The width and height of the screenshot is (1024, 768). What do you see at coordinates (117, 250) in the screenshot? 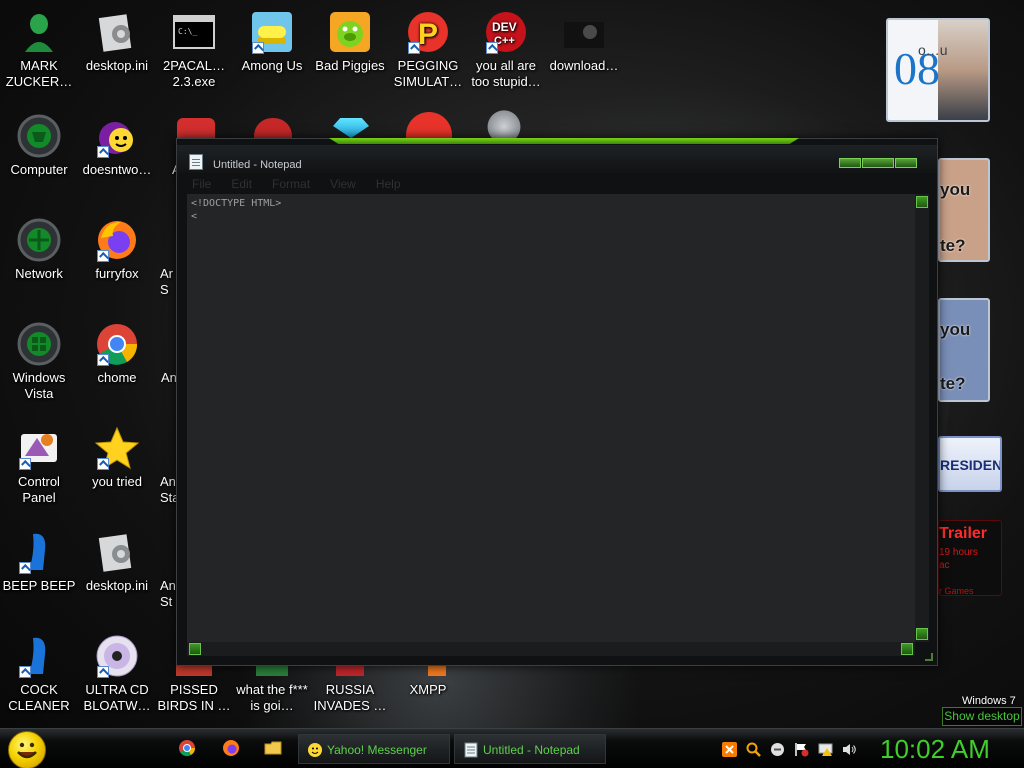
I see `desktop-icon-furryfox: furryfox` at bounding box center [117, 250].